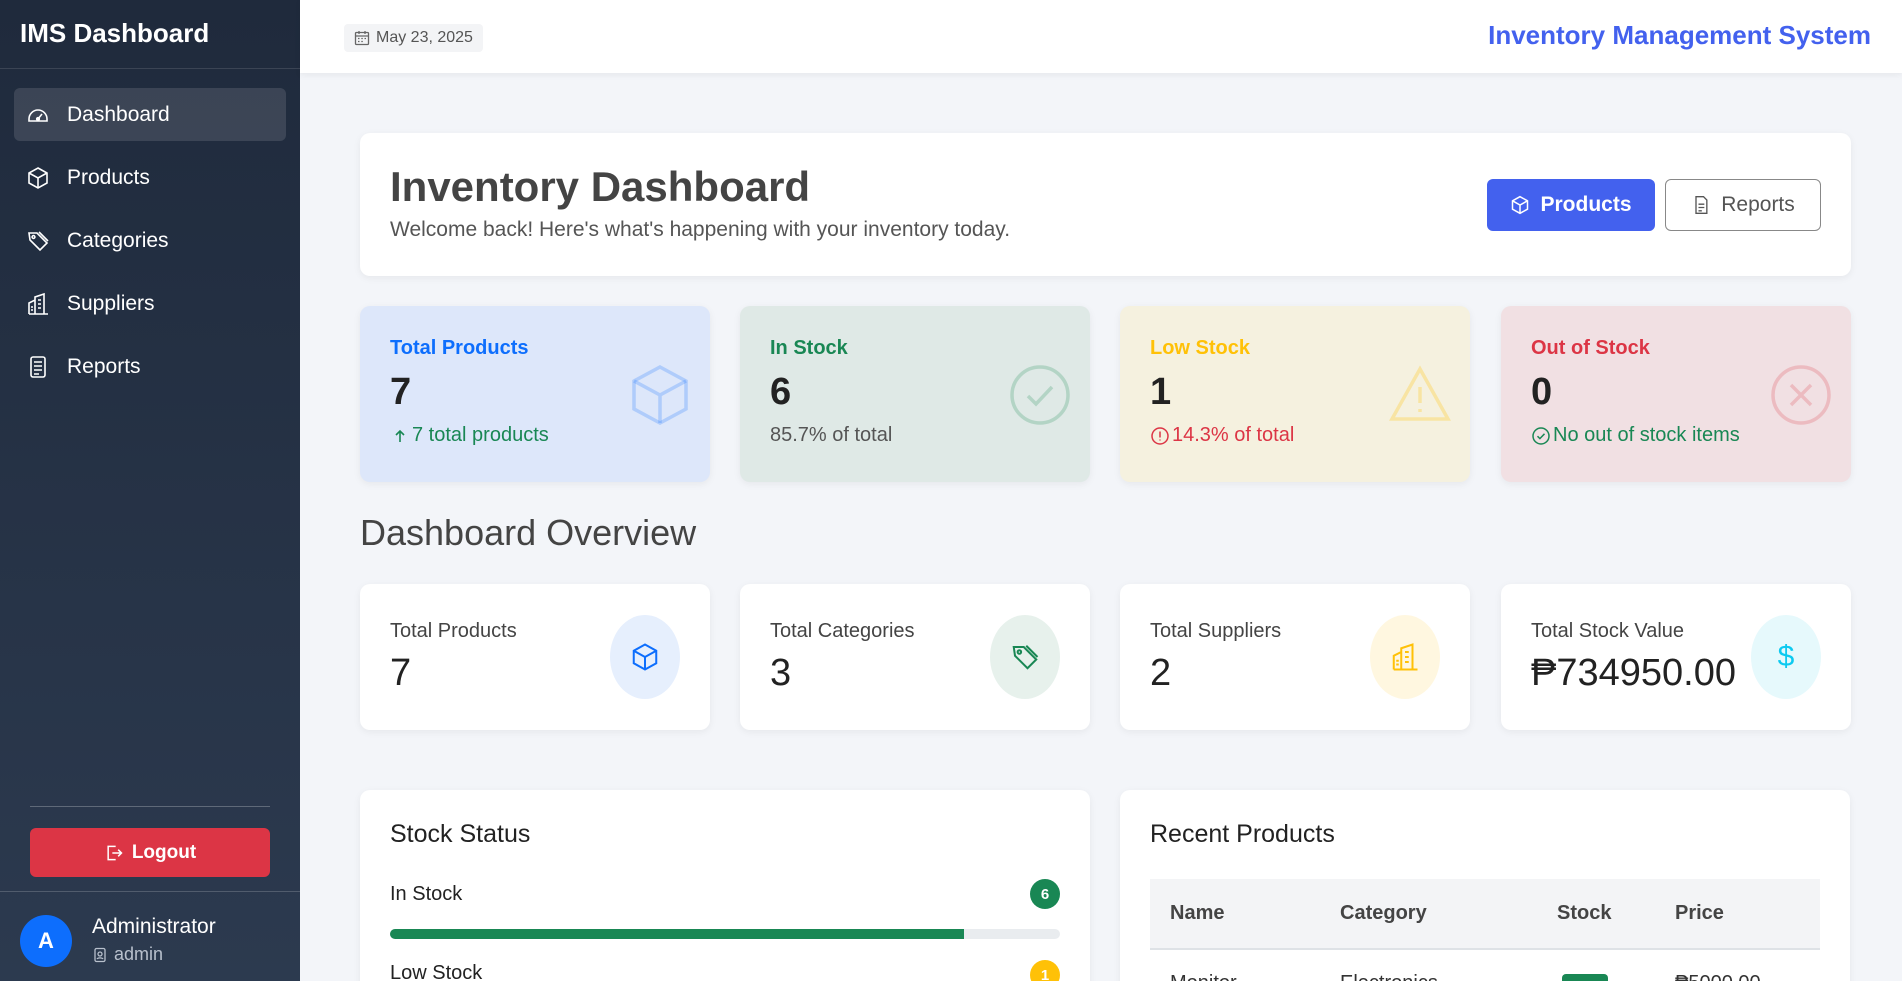 Image resolution: width=1902 pixels, height=981 pixels. I want to click on page-title: Inventory Dashboard, so click(600, 186).